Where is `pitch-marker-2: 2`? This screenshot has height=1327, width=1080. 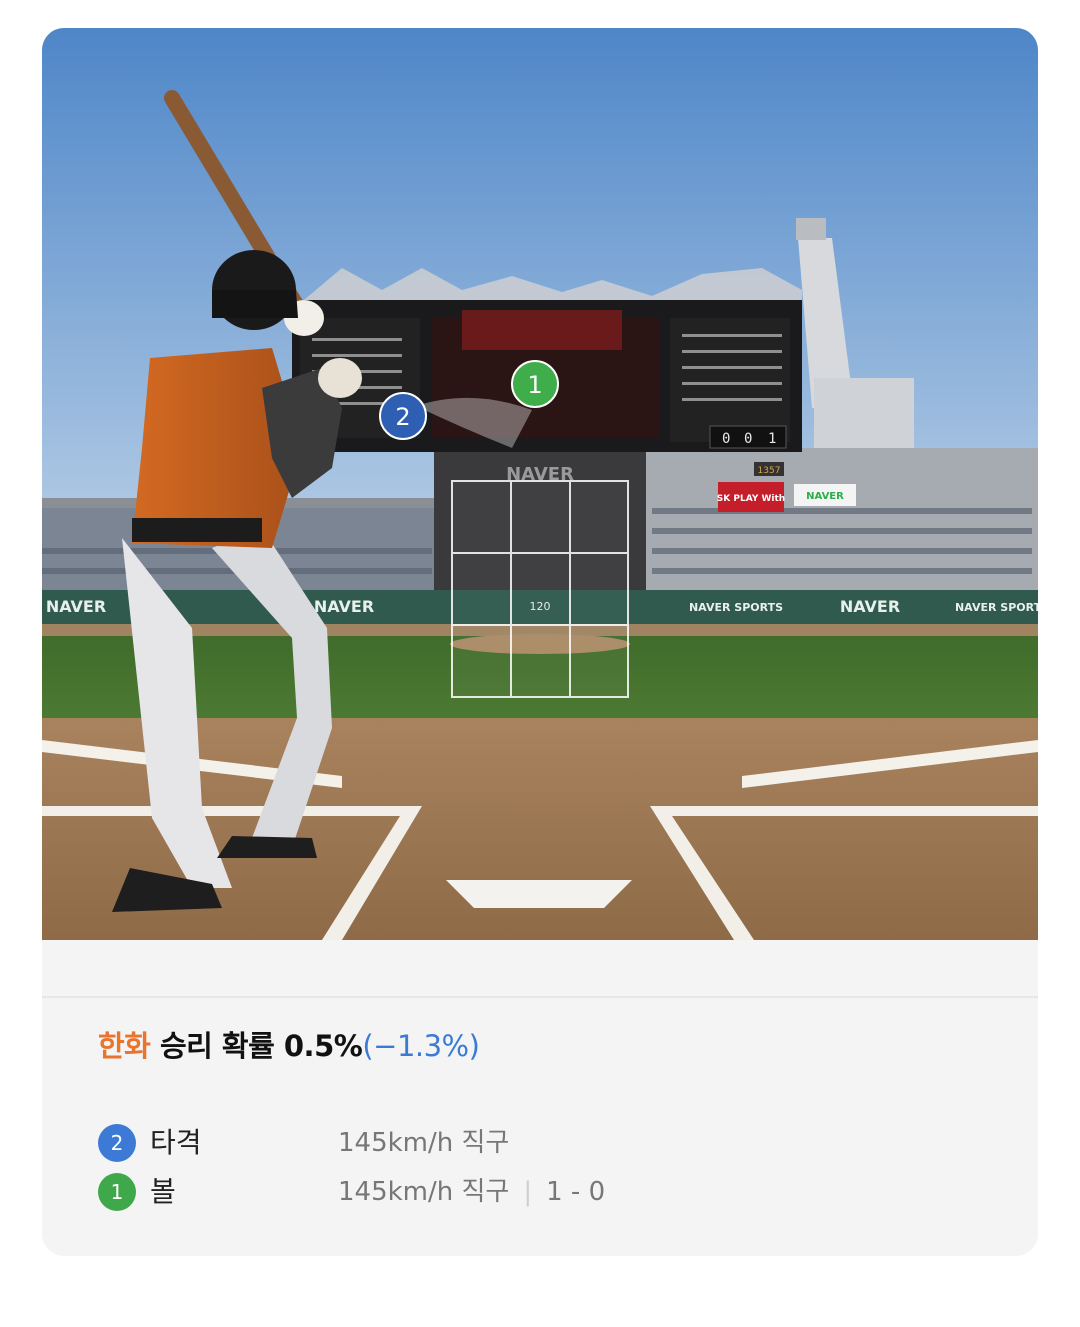
pitch-marker-2: 2 is located at coordinates (403, 416).